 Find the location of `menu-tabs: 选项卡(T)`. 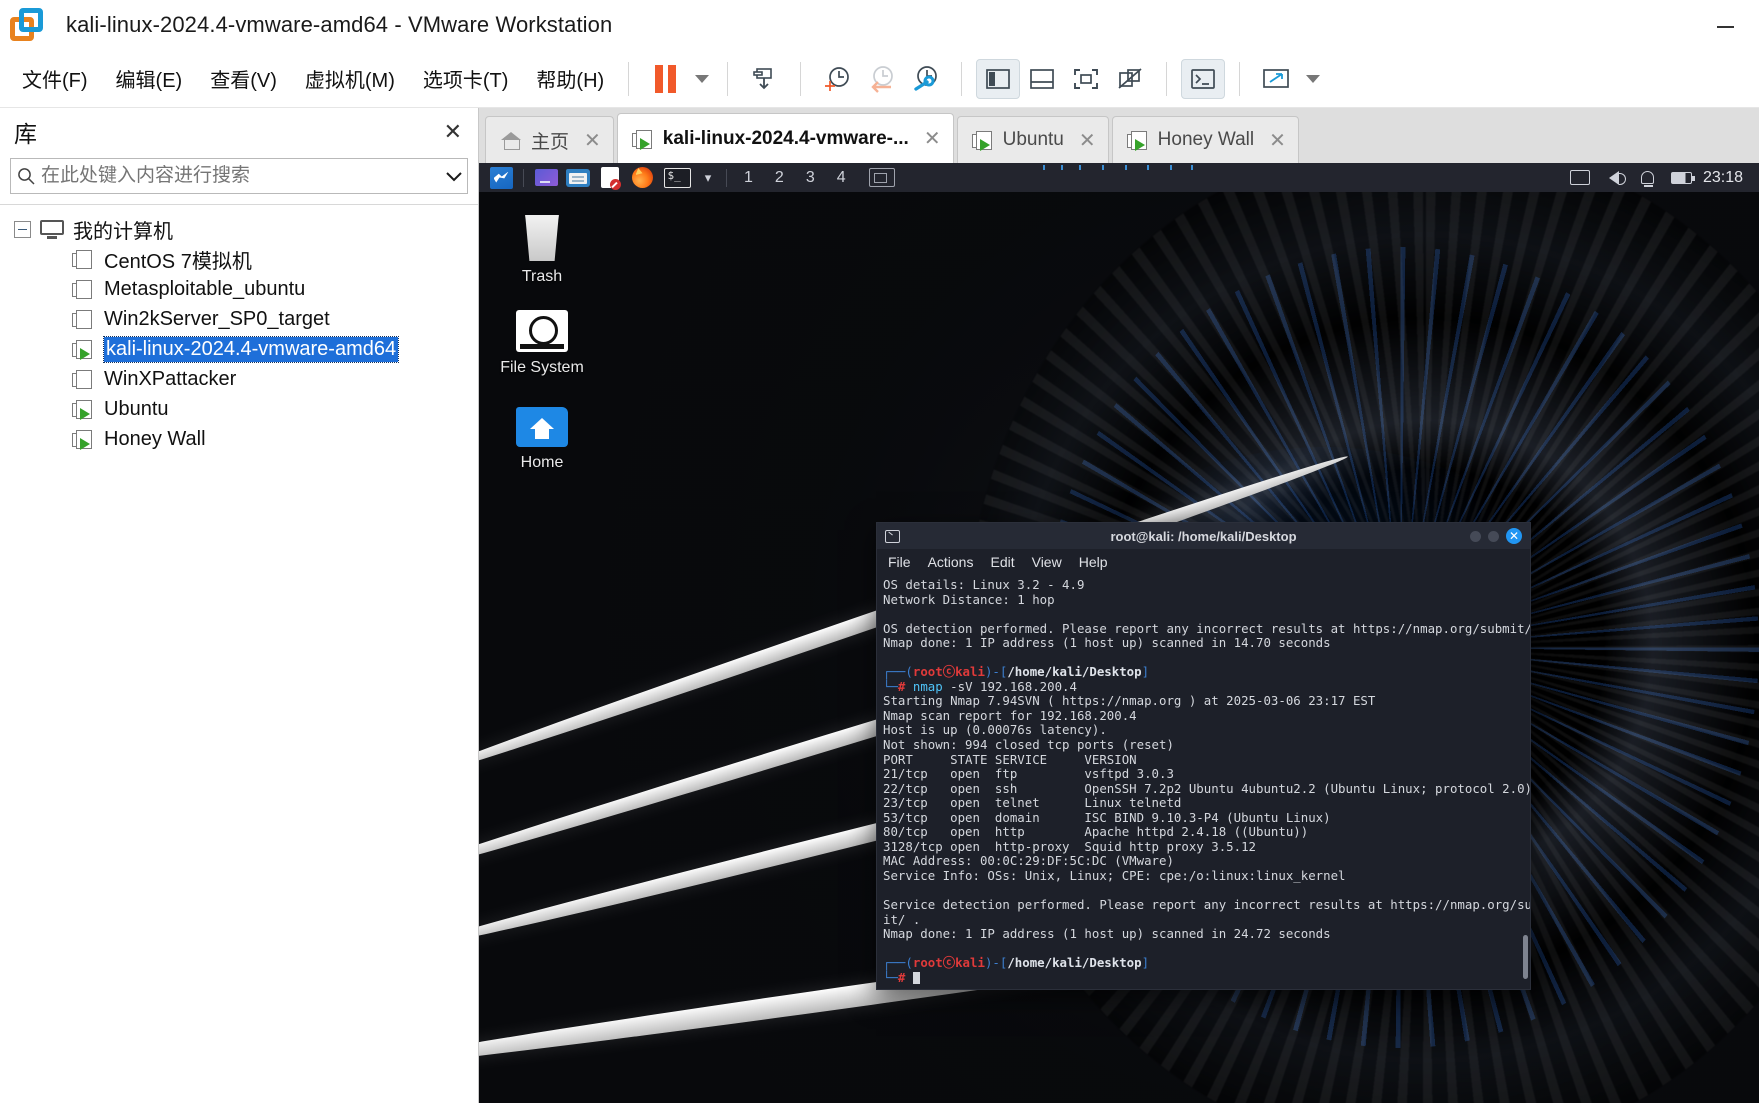

menu-tabs: 选项卡(T) is located at coordinates (466, 78).